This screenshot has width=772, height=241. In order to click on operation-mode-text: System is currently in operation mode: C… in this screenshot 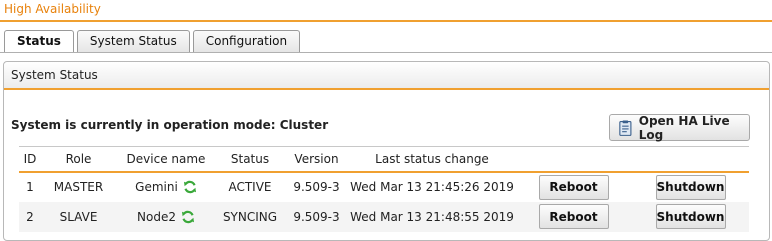, I will do `click(170, 125)`.